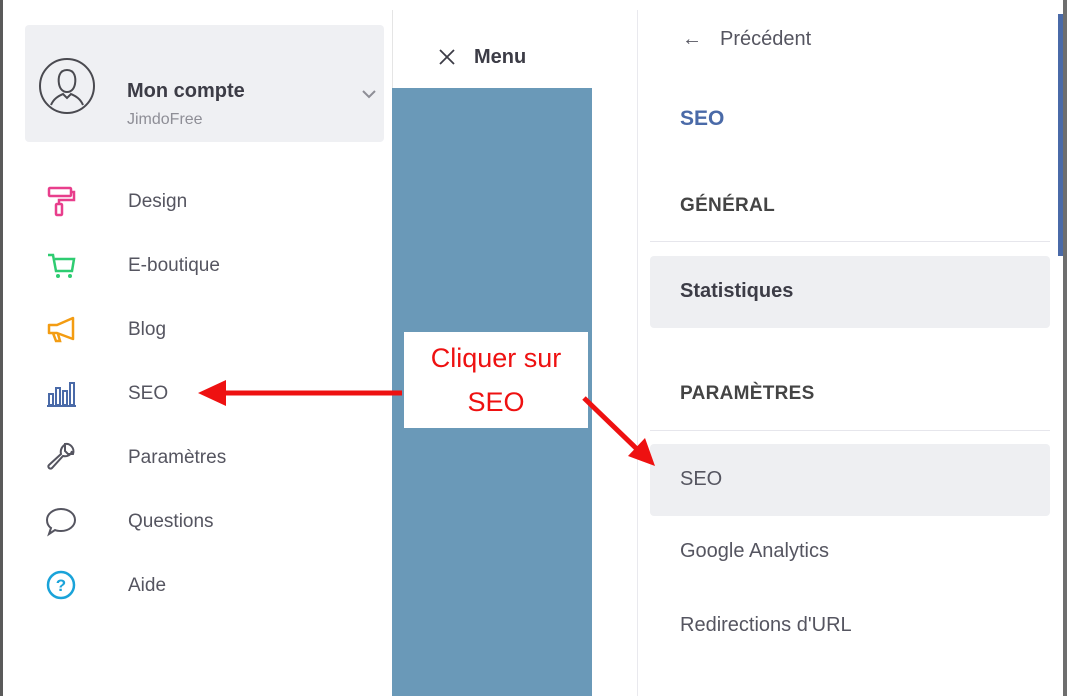 Image resolution: width=1067 pixels, height=696 pixels. What do you see at coordinates (766, 625) in the screenshot?
I see `submenu-item-label: Redirections d'URL` at bounding box center [766, 625].